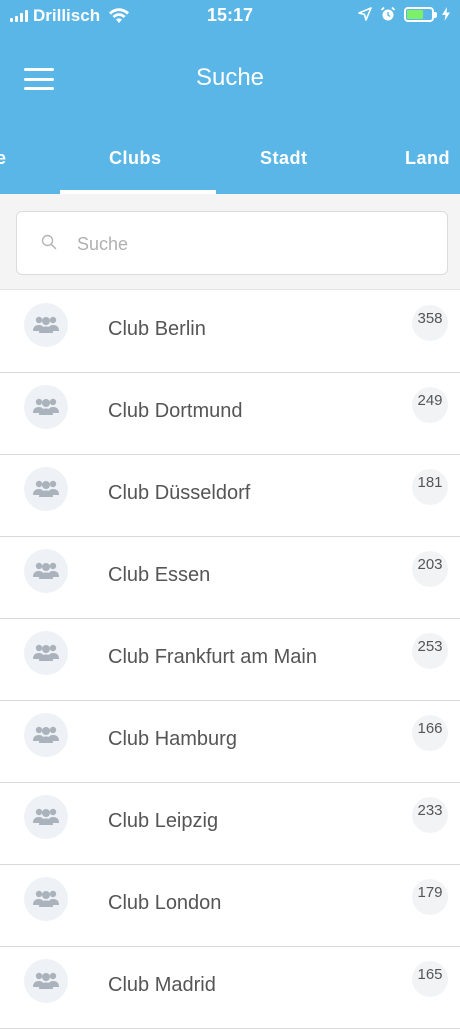 This screenshot has width=460, height=1029. What do you see at coordinates (427, 158) in the screenshot?
I see `tab-land: Land` at bounding box center [427, 158].